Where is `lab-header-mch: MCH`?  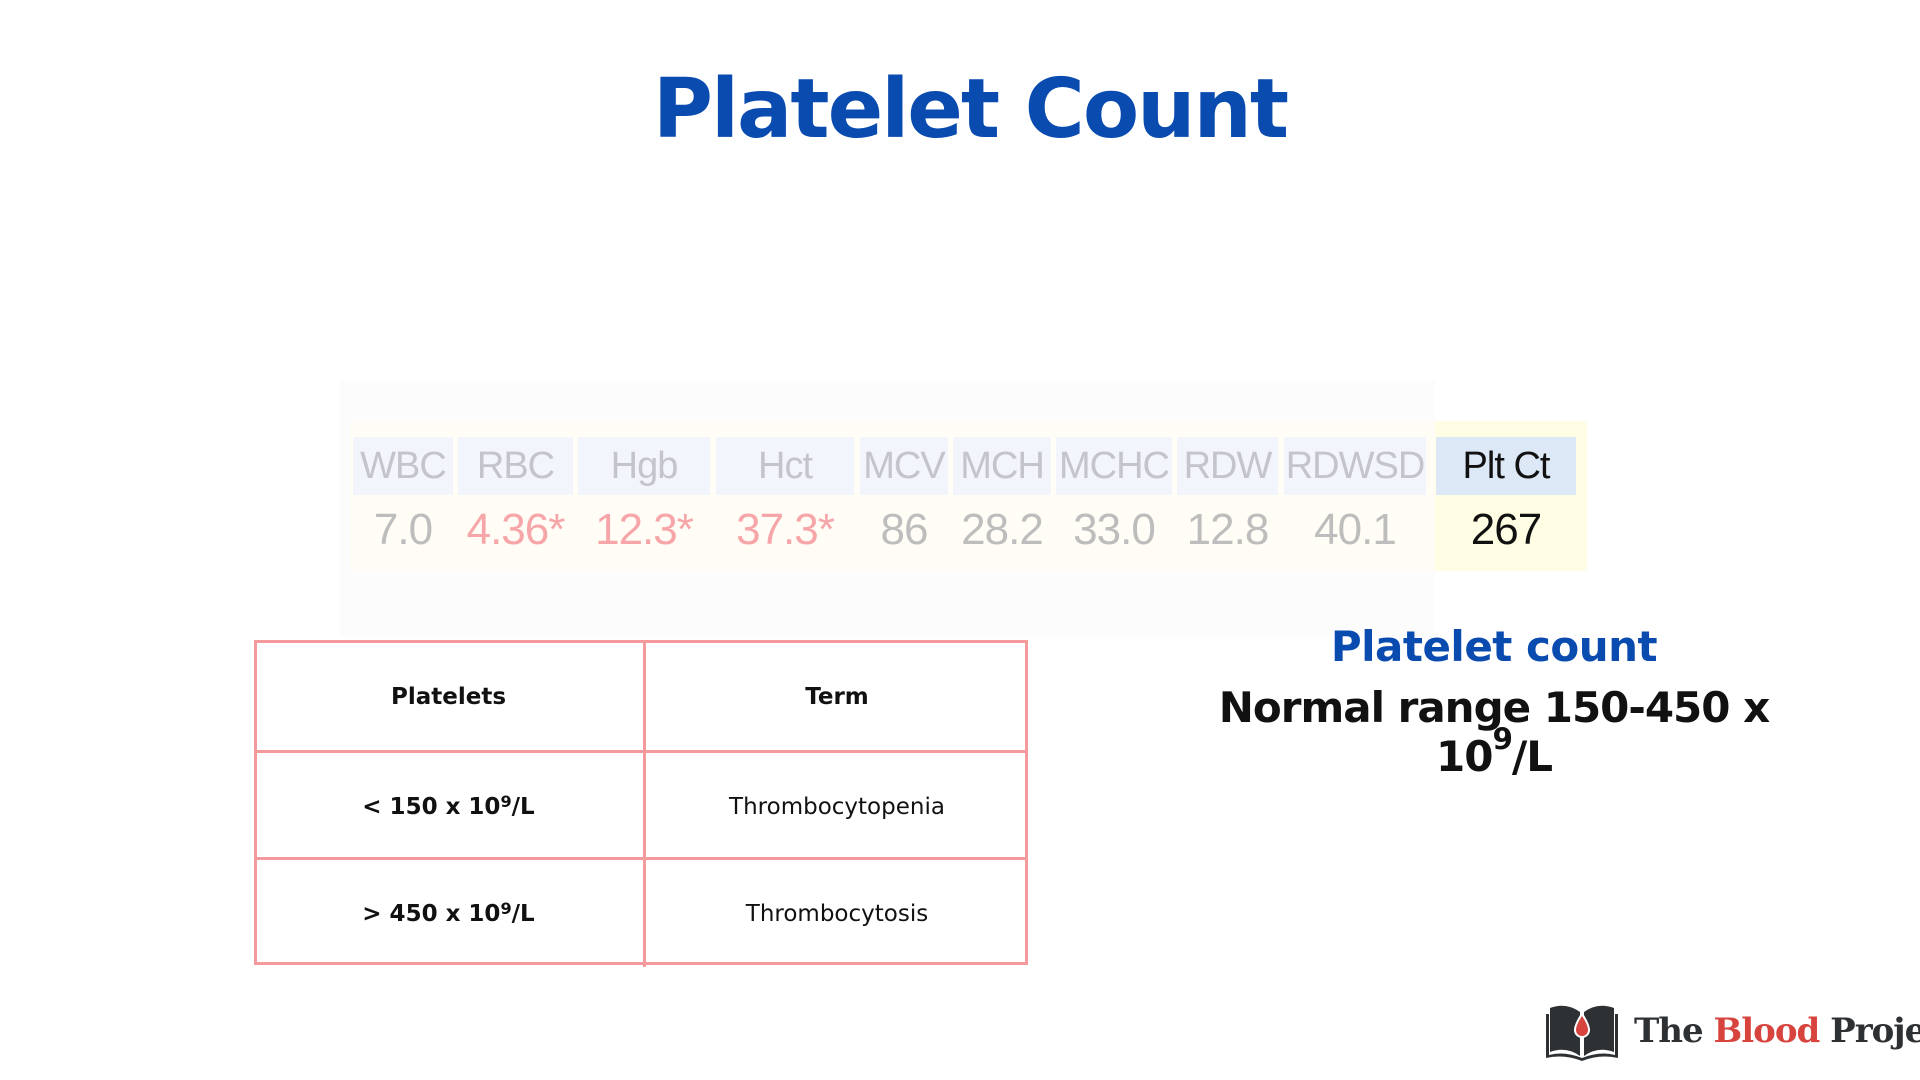 lab-header-mch: MCH is located at coordinates (1002, 466).